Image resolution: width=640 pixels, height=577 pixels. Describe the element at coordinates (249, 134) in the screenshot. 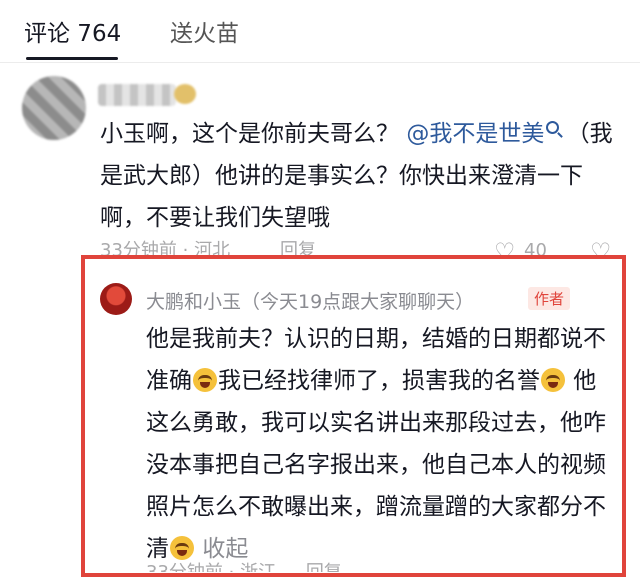

I see `comment-text-part: 小玉啊，这个是你前夫哥么？` at that location.